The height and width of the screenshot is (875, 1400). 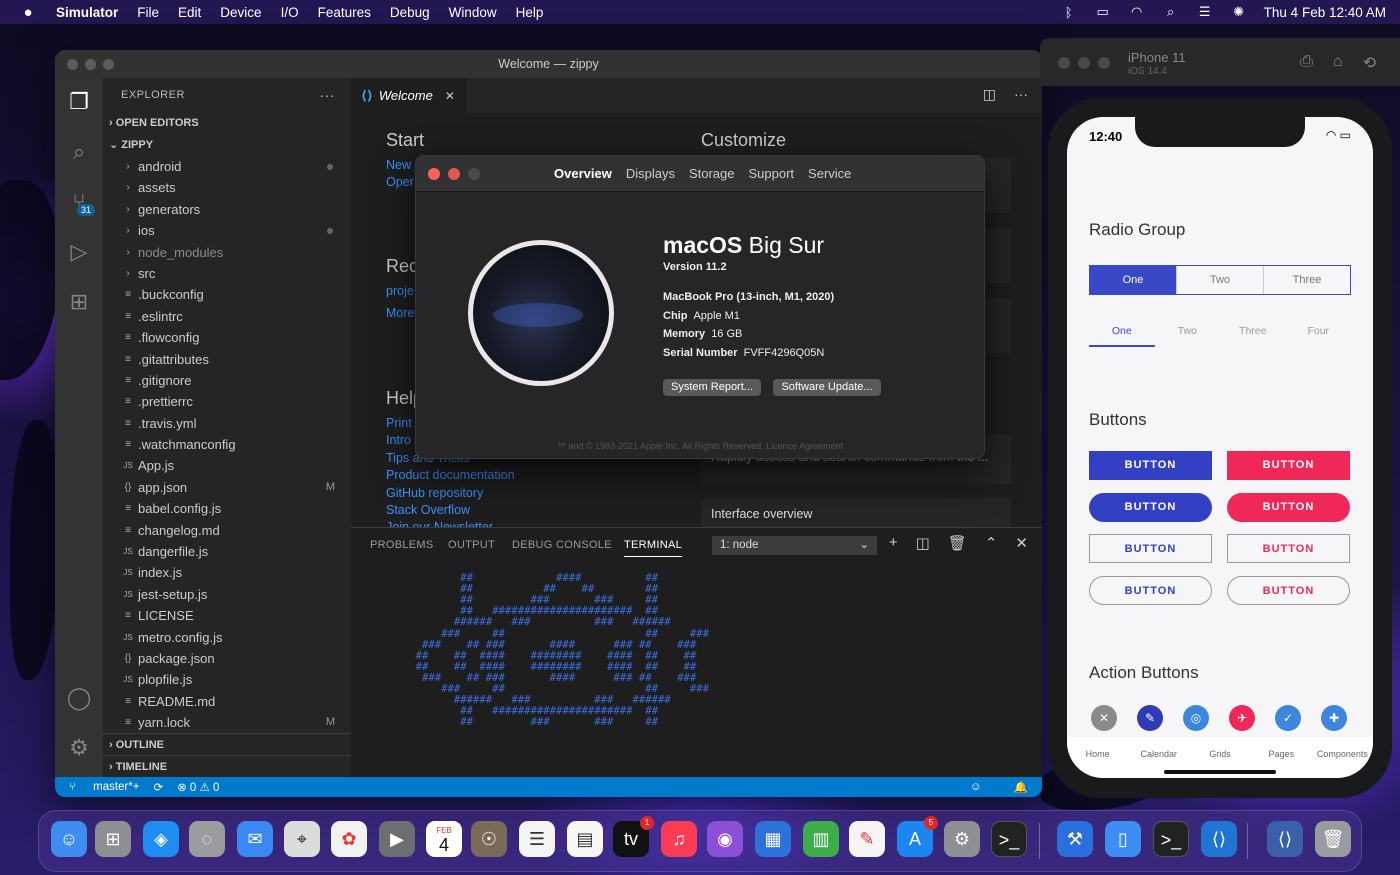 What do you see at coordinates (240, 12) in the screenshot?
I see `menu-device: Device` at bounding box center [240, 12].